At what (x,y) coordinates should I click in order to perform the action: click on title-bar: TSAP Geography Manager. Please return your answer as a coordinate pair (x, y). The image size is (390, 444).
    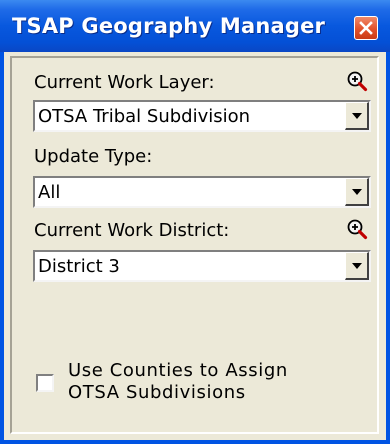
    Looking at the image, I should click on (195, 26).